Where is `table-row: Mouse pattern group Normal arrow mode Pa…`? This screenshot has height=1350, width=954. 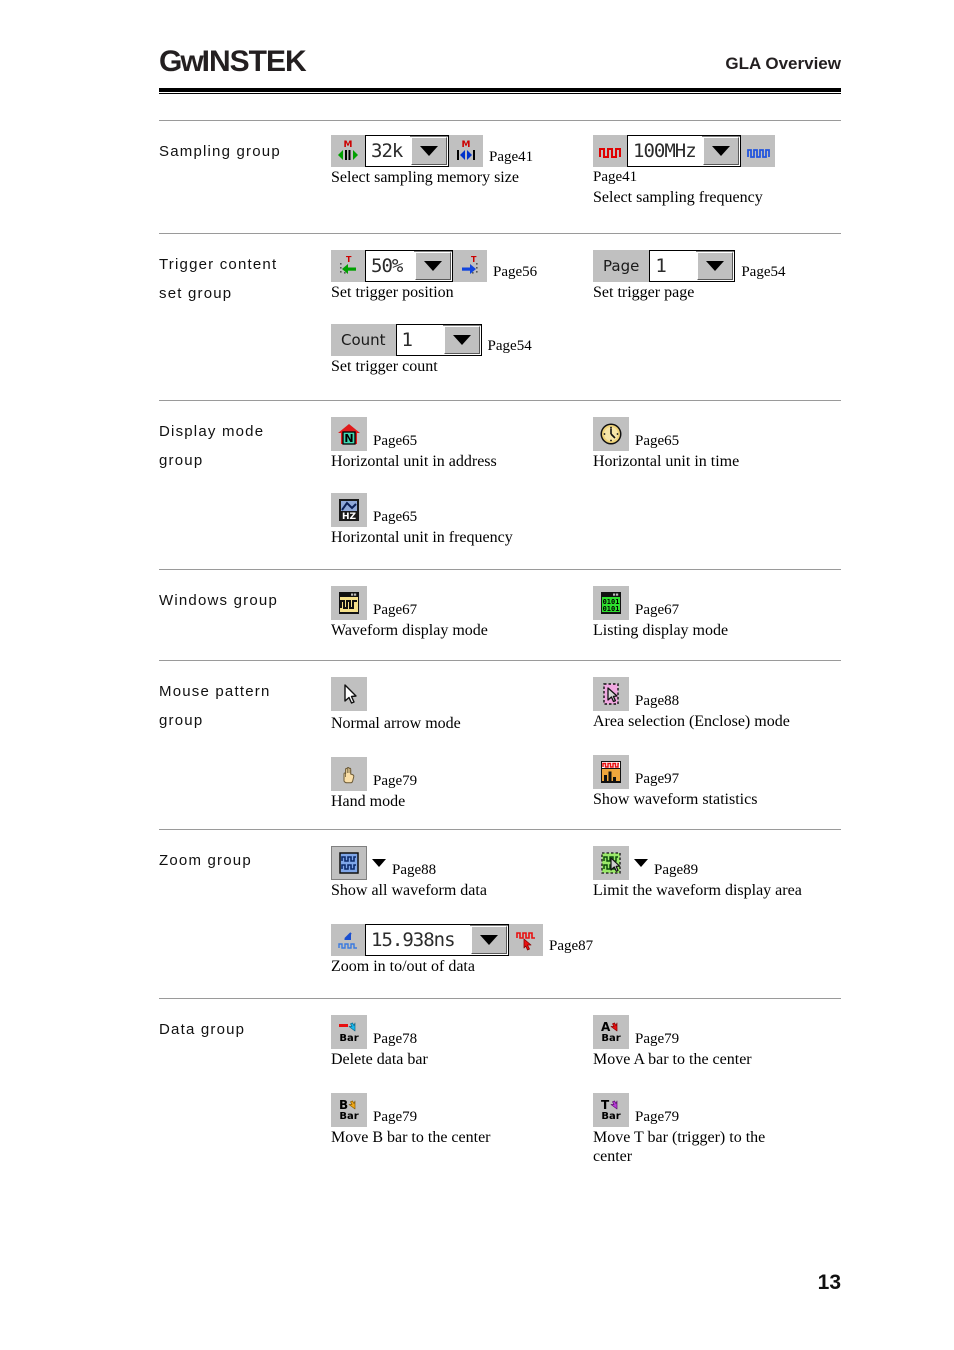
table-row: Mouse pattern group Normal arrow mode Pa… is located at coordinates (500, 744).